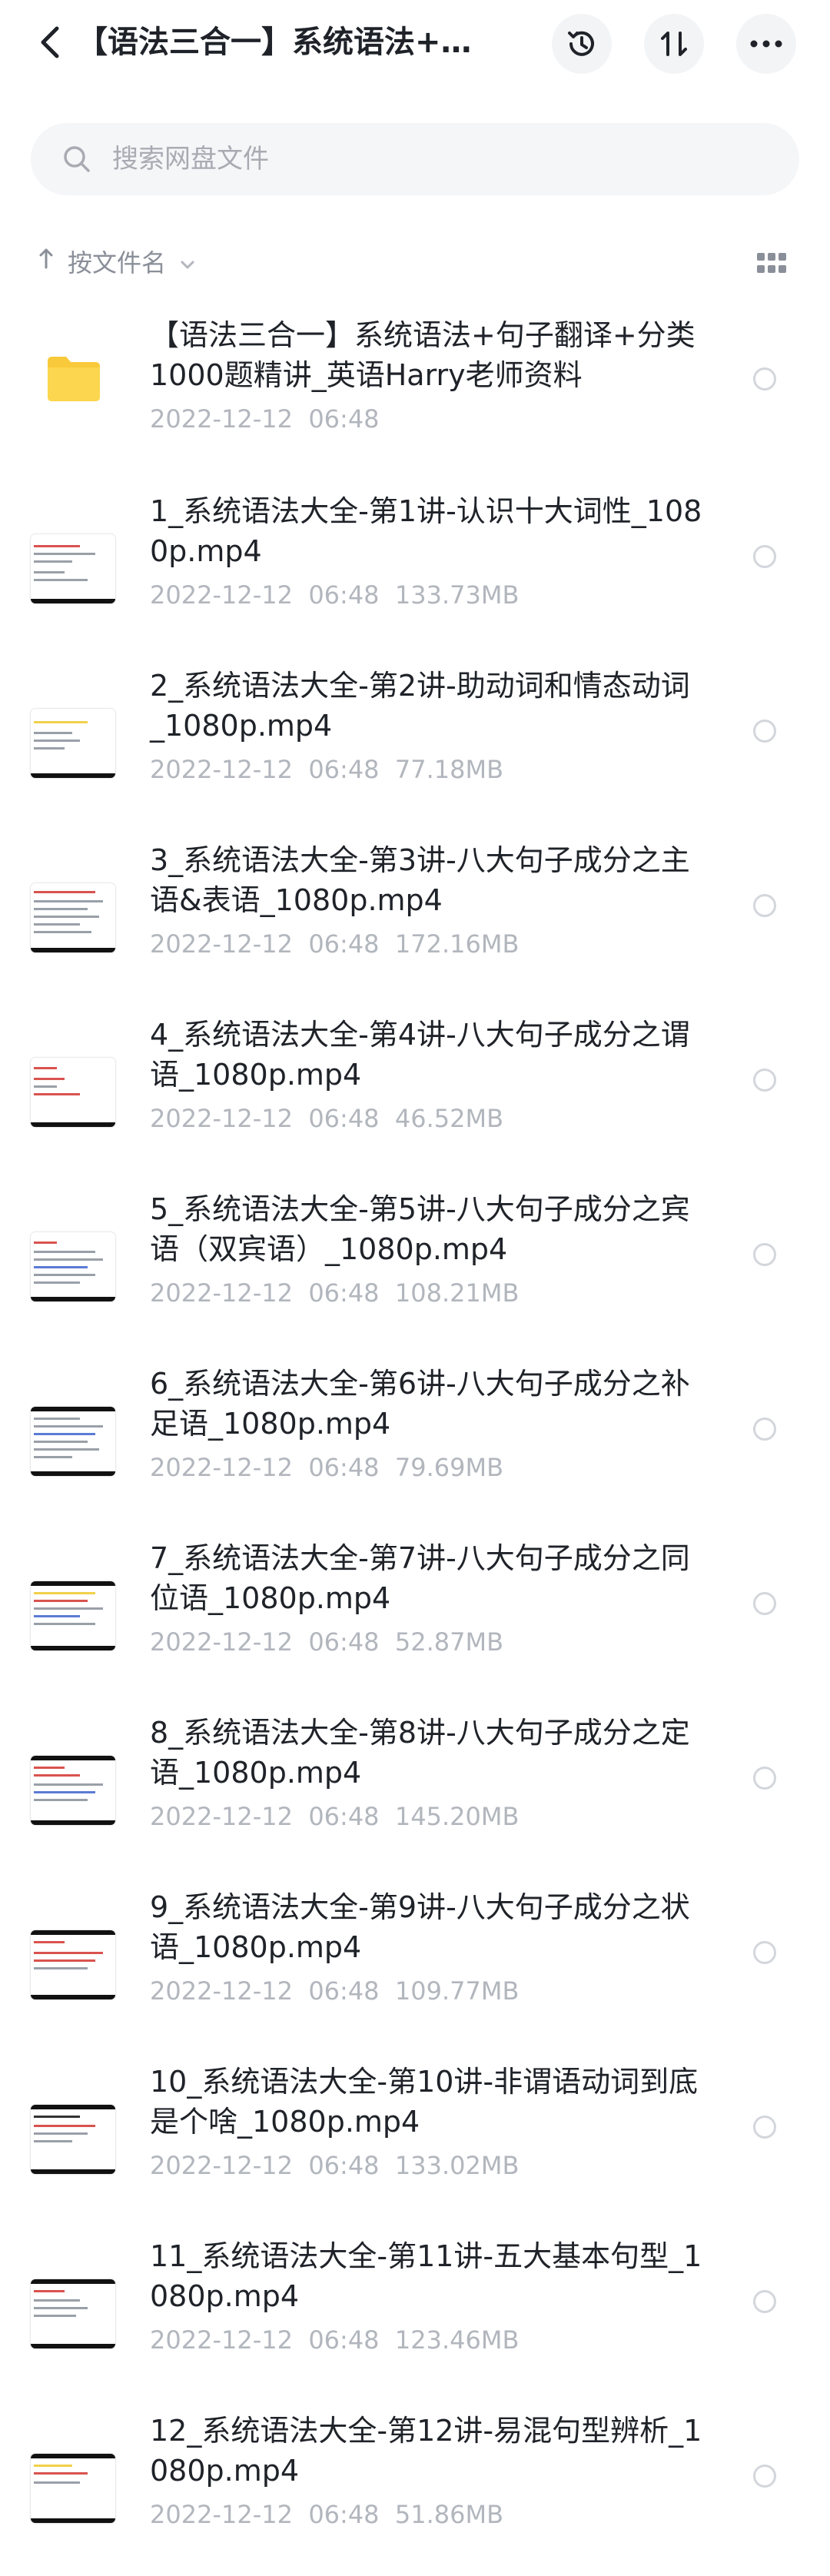 The image size is (830, 2576). I want to click on back-arrow-icon, so click(50, 42).